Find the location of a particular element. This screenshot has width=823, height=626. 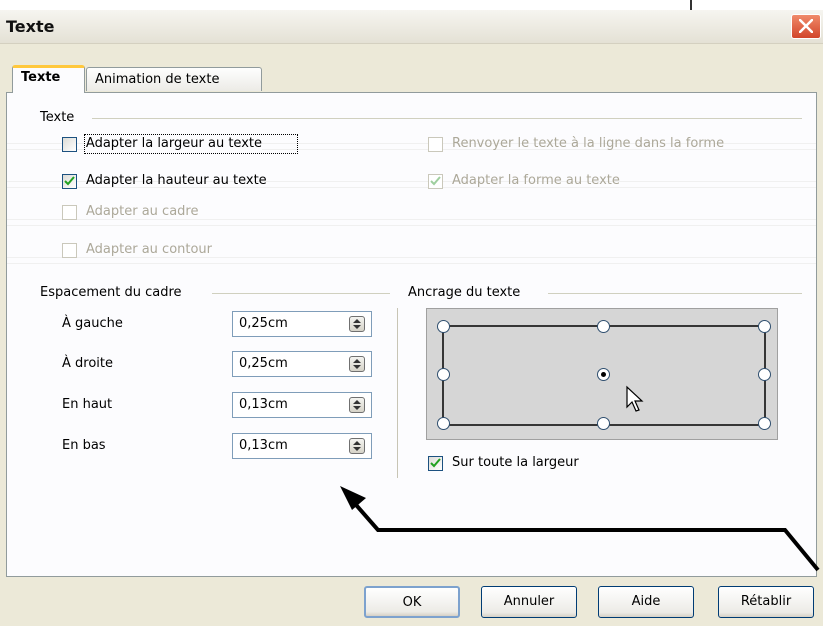

anchor-bottom-center-radio is located at coordinates (603, 423).